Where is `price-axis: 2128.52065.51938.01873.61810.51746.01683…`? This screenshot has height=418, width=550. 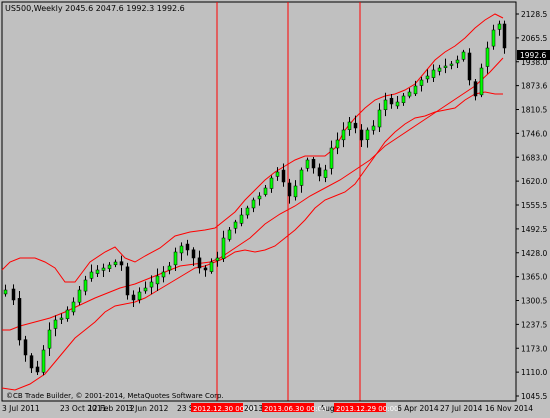
price-axis: 2128.52065.51938.01873.61810.51746.01683… is located at coordinates (531, 205).